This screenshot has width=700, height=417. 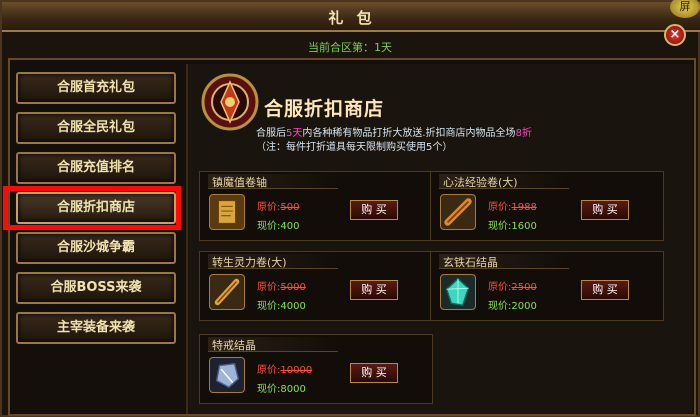 I want to click on sidebar-item-all-server: 合服全民礼包, so click(x=96, y=128).